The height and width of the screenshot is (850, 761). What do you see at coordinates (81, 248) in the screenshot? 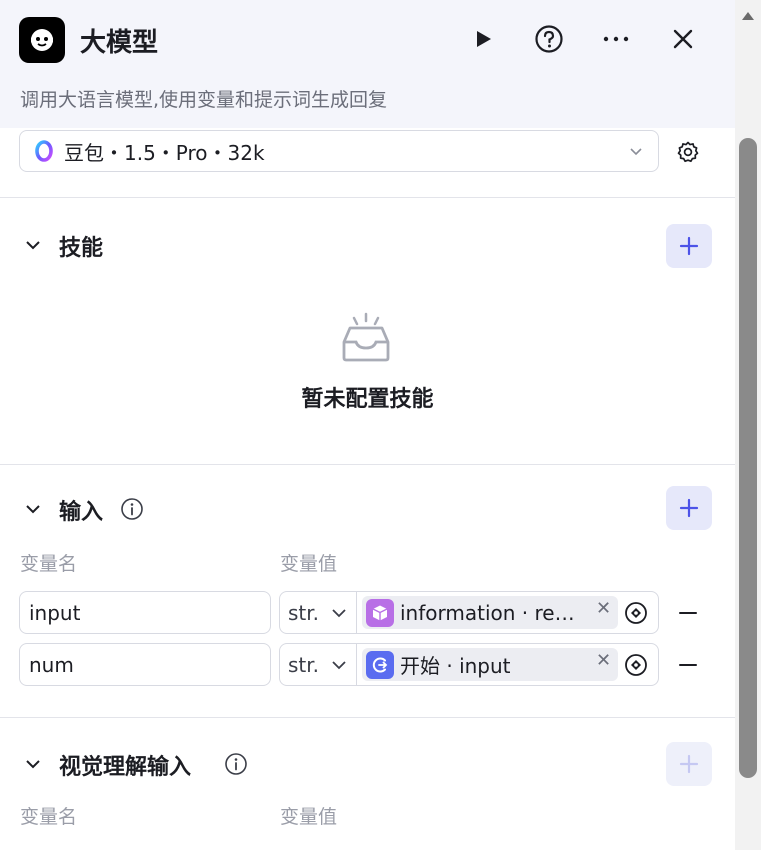
I see `skills-title: 技能` at bounding box center [81, 248].